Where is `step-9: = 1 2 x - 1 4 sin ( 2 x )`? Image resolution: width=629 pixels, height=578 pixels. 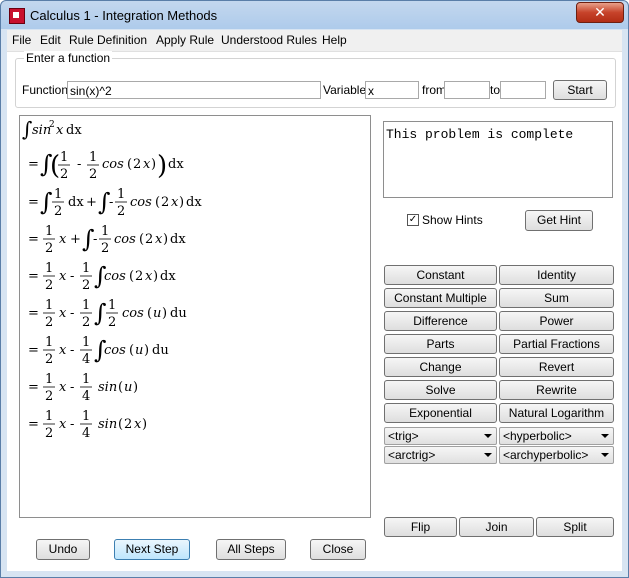 step-9: = 1 2 x - 1 4 sin ( 2 x ) is located at coordinates (87, 425).